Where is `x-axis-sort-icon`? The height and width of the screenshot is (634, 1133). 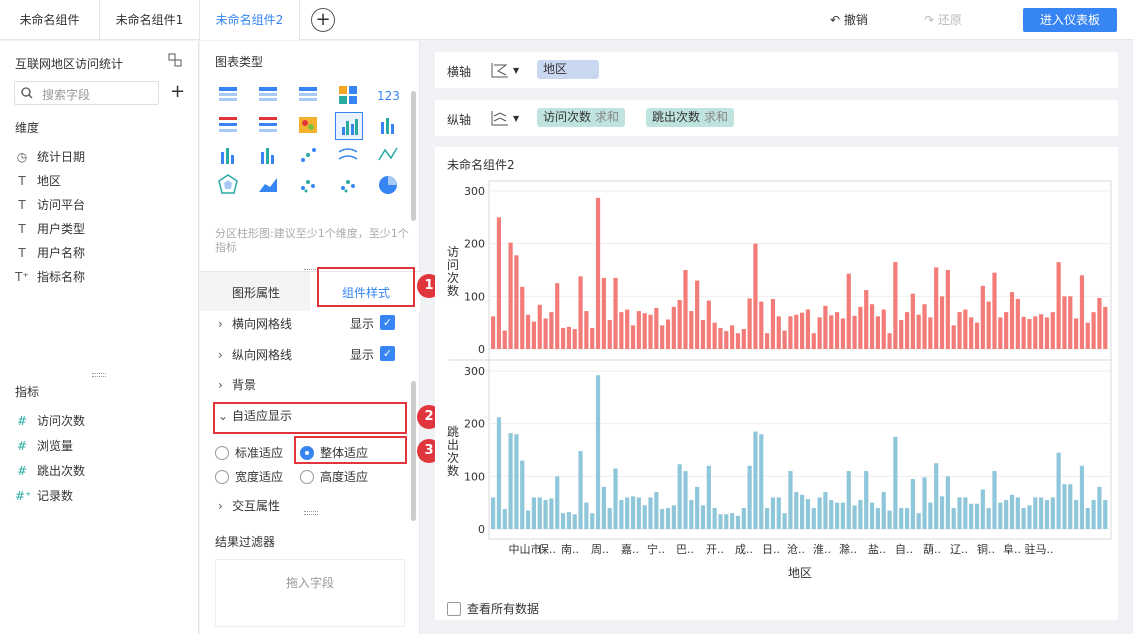 x-axis-sort-icon is located at coordinates (500, 70).